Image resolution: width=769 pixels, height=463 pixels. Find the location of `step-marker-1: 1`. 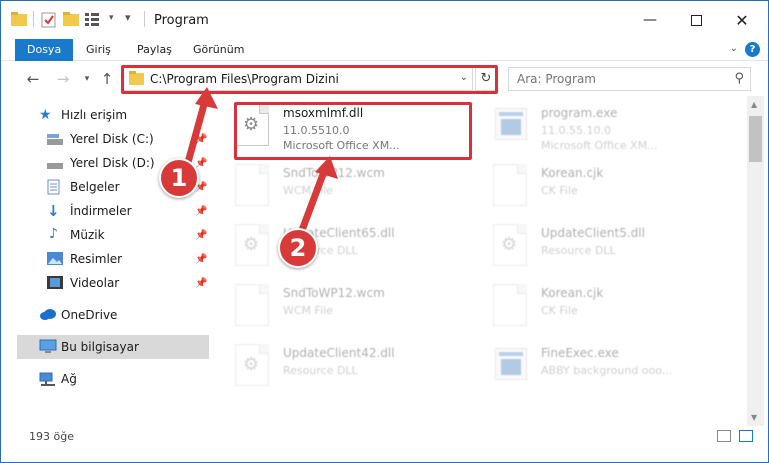

step-marker-1: 1 is located at coordinates (179, 178).